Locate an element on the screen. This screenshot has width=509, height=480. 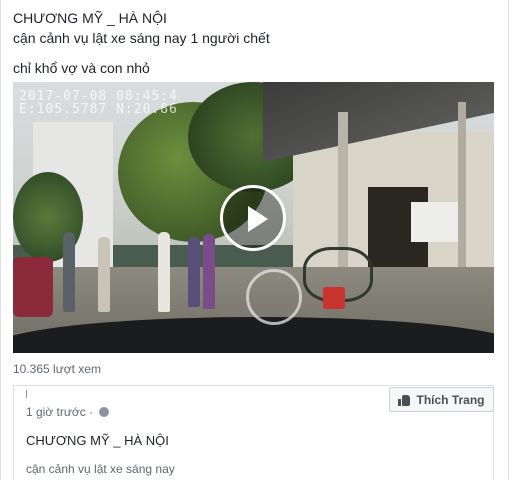
dashcam-overlay: 2017-07-08 08:45:4 E:105.5787 N:20.86 is located at coordinates (98, 103).